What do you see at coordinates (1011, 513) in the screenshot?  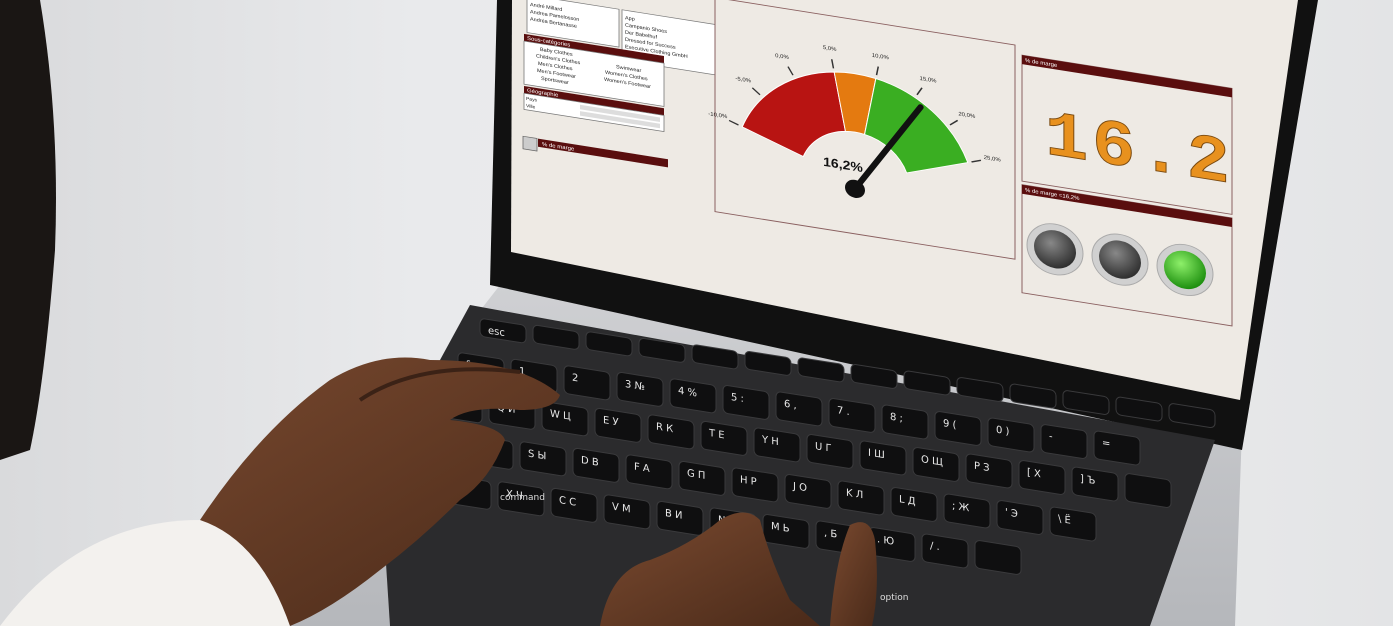 I see `key-label: ' Э` at bounding box center [1011, 513].